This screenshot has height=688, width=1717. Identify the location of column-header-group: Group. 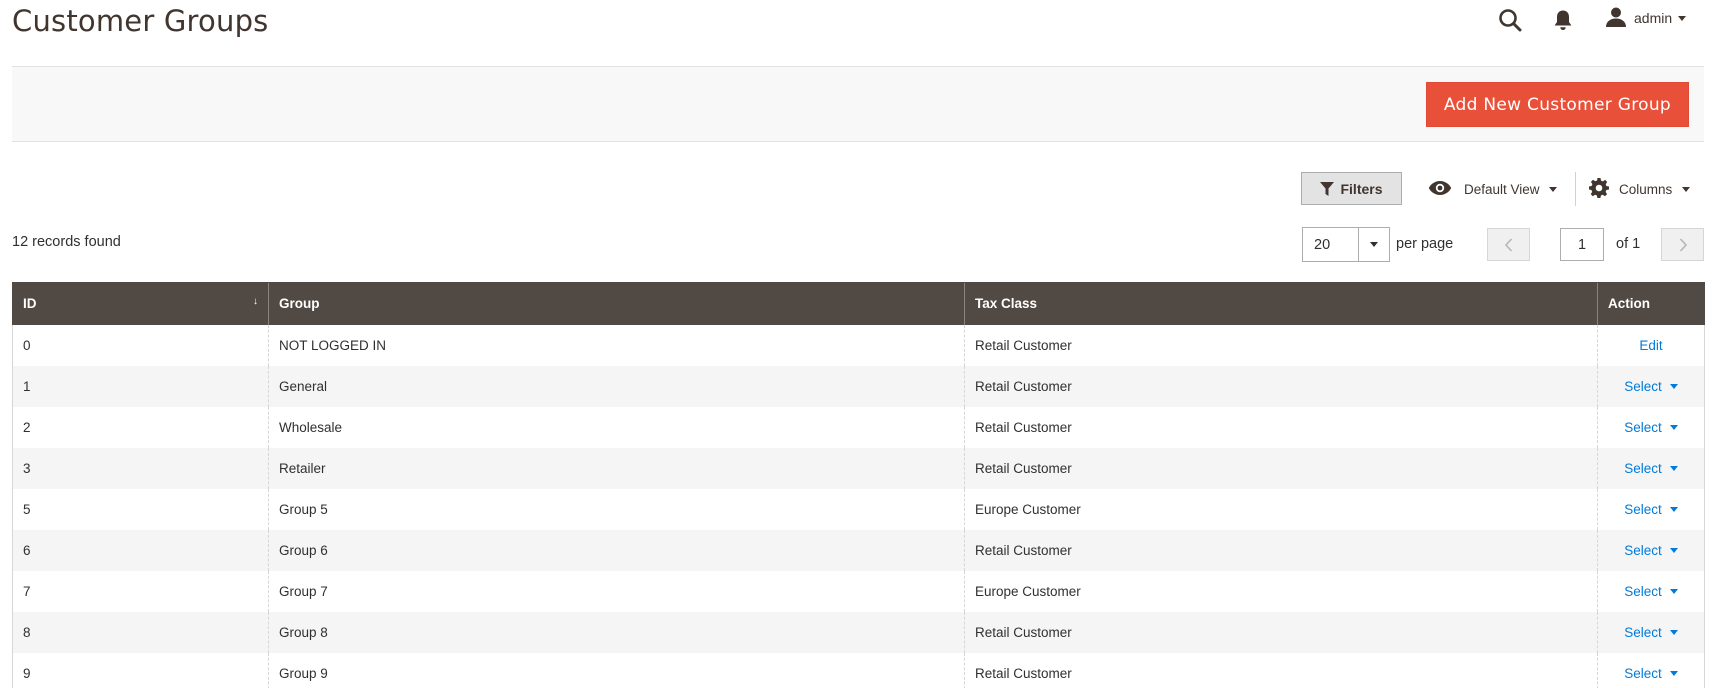
(616, 303).